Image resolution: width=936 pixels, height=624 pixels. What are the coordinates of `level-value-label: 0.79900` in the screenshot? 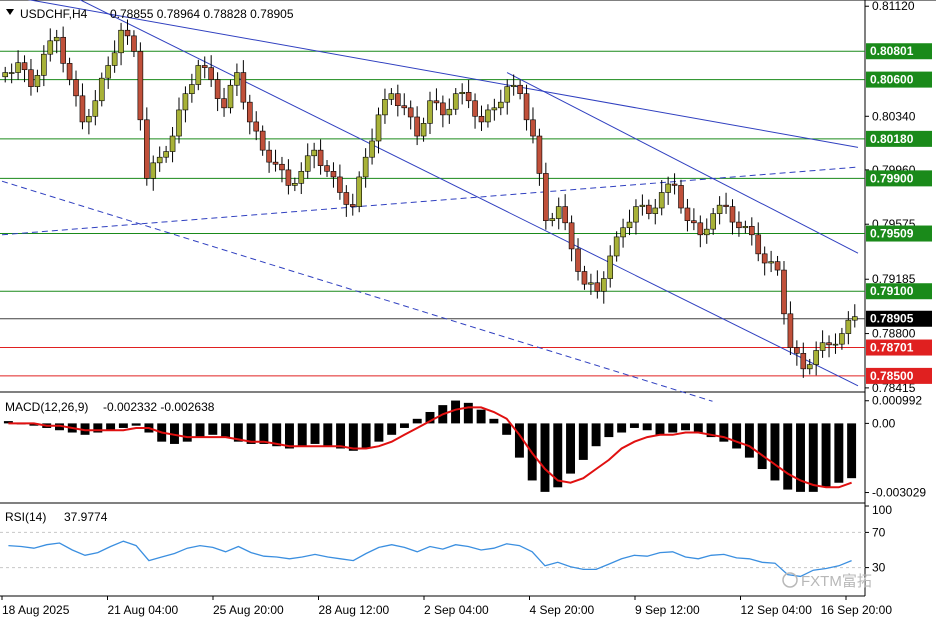 It's located at (892, 178).